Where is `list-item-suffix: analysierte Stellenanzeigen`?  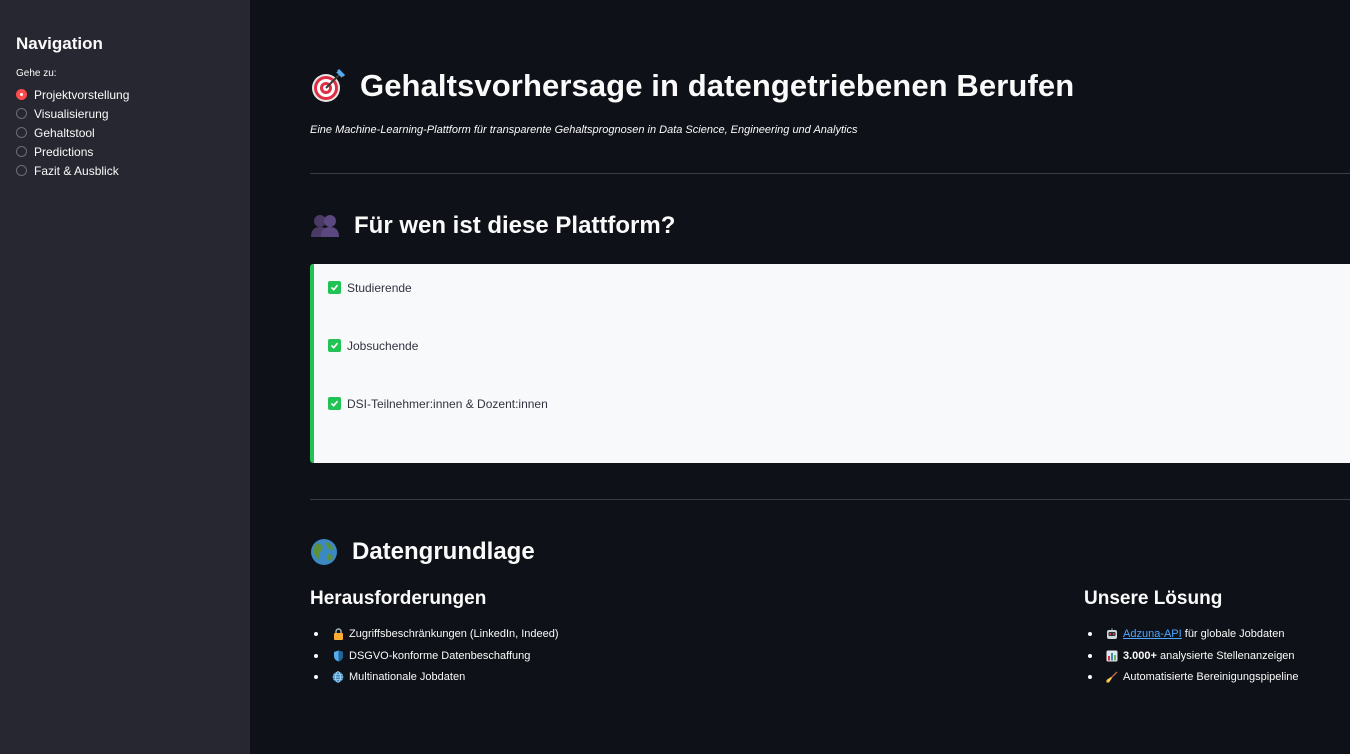
list-item-suffix: analysierte Stellenanzeigen is located at coordinates (1225, 655).